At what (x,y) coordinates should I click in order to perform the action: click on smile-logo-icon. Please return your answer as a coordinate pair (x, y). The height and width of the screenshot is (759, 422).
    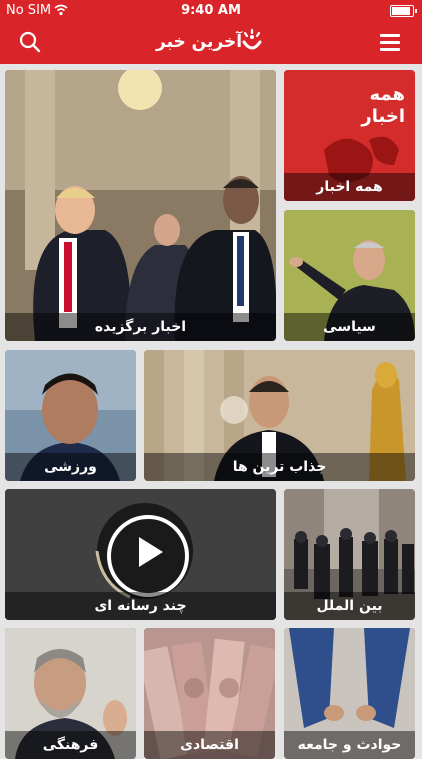
    Looking at the image, I should click on (252, 39).